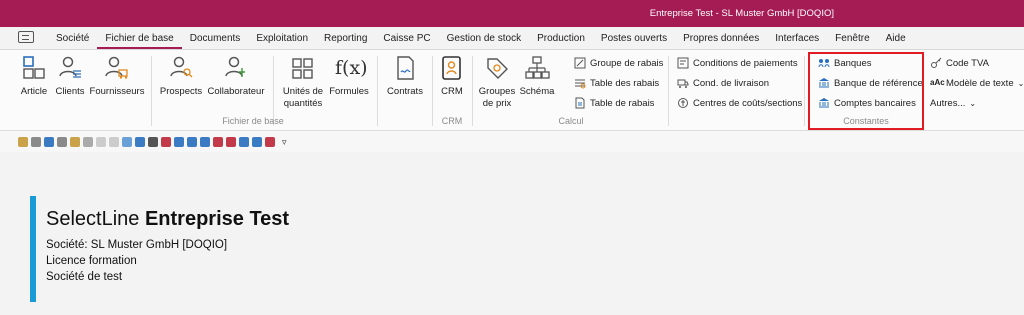 This screenshot has width=1024, height=315. I want to click on group-label-fichier-de-base: Fichier de base, so click(253, 121).